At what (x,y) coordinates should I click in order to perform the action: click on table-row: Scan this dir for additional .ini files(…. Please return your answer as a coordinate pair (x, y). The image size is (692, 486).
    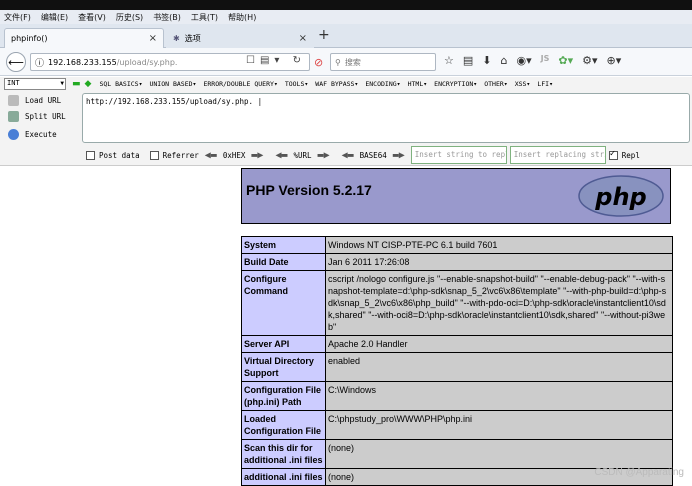
    Looking at the image, I should click on (457, 454).